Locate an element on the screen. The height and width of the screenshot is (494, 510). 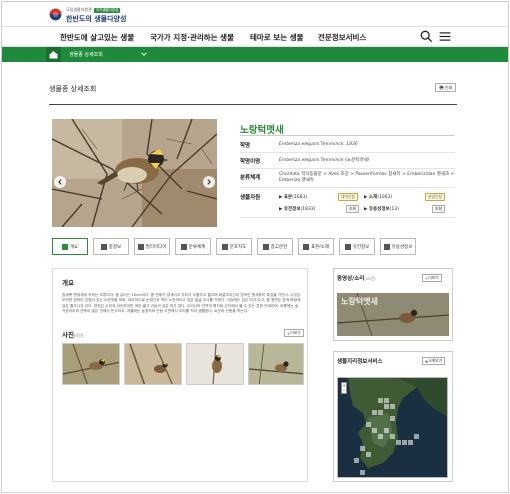
tab-references: 참고문헌 is located at coordinates (275, 246).